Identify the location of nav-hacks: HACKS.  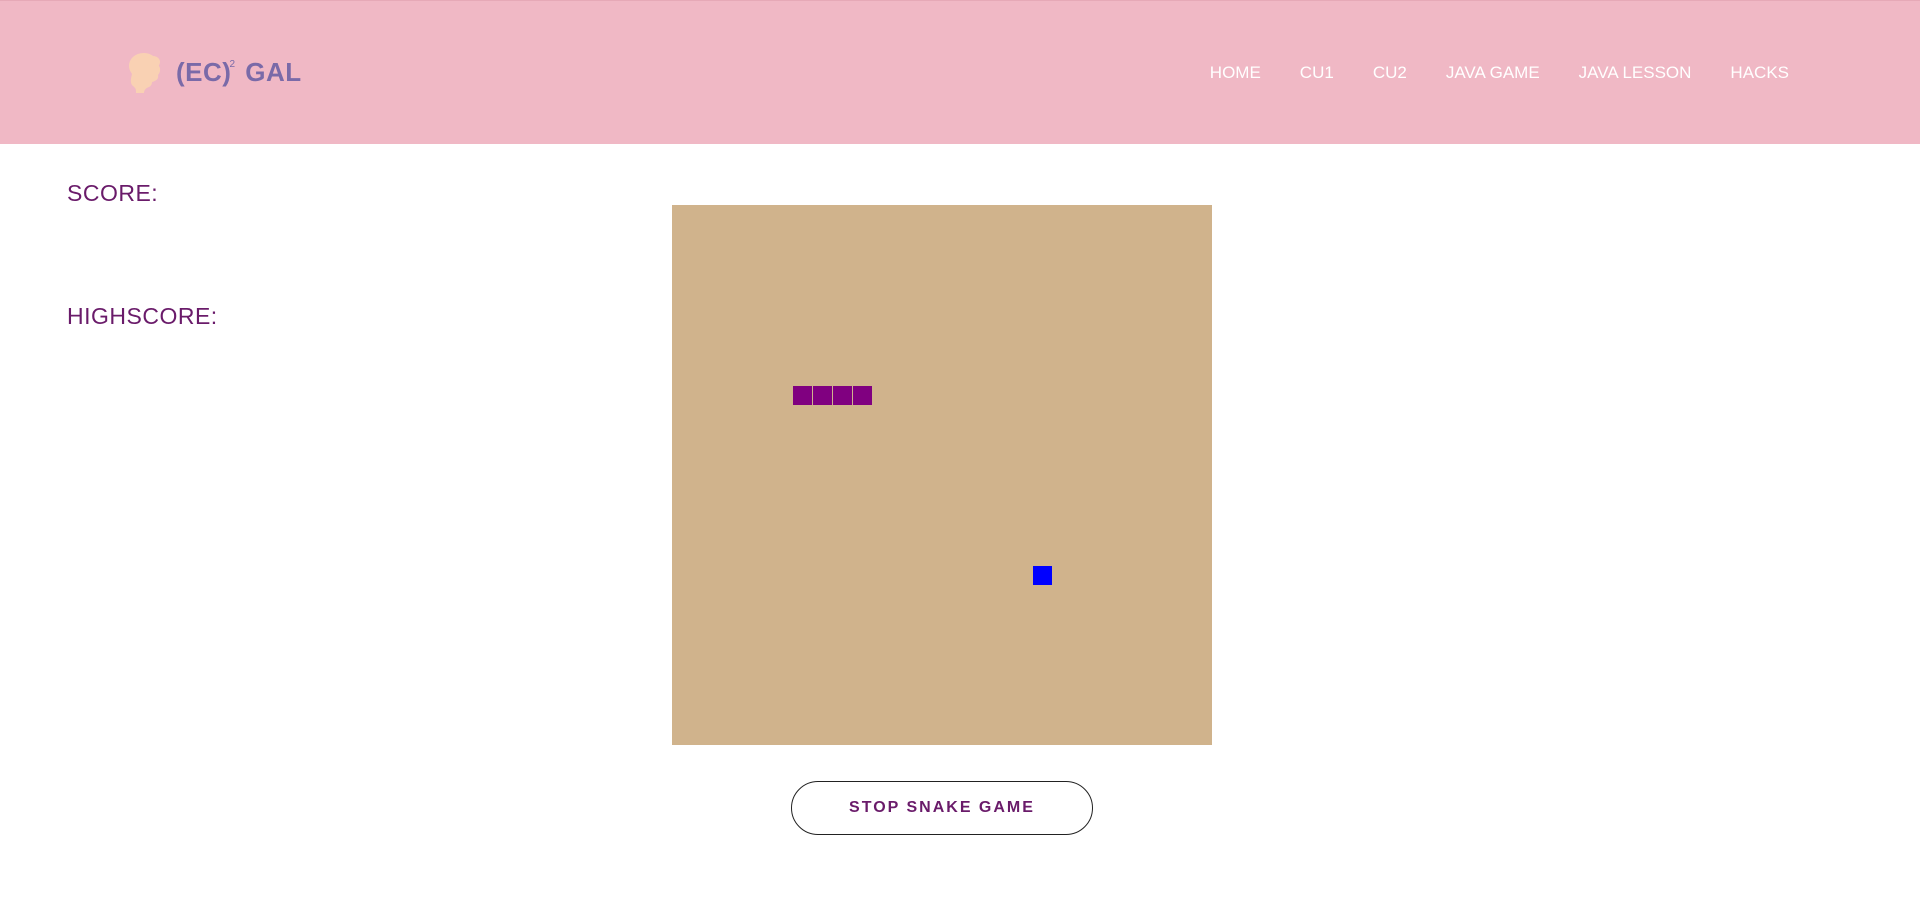
(1759, 73).